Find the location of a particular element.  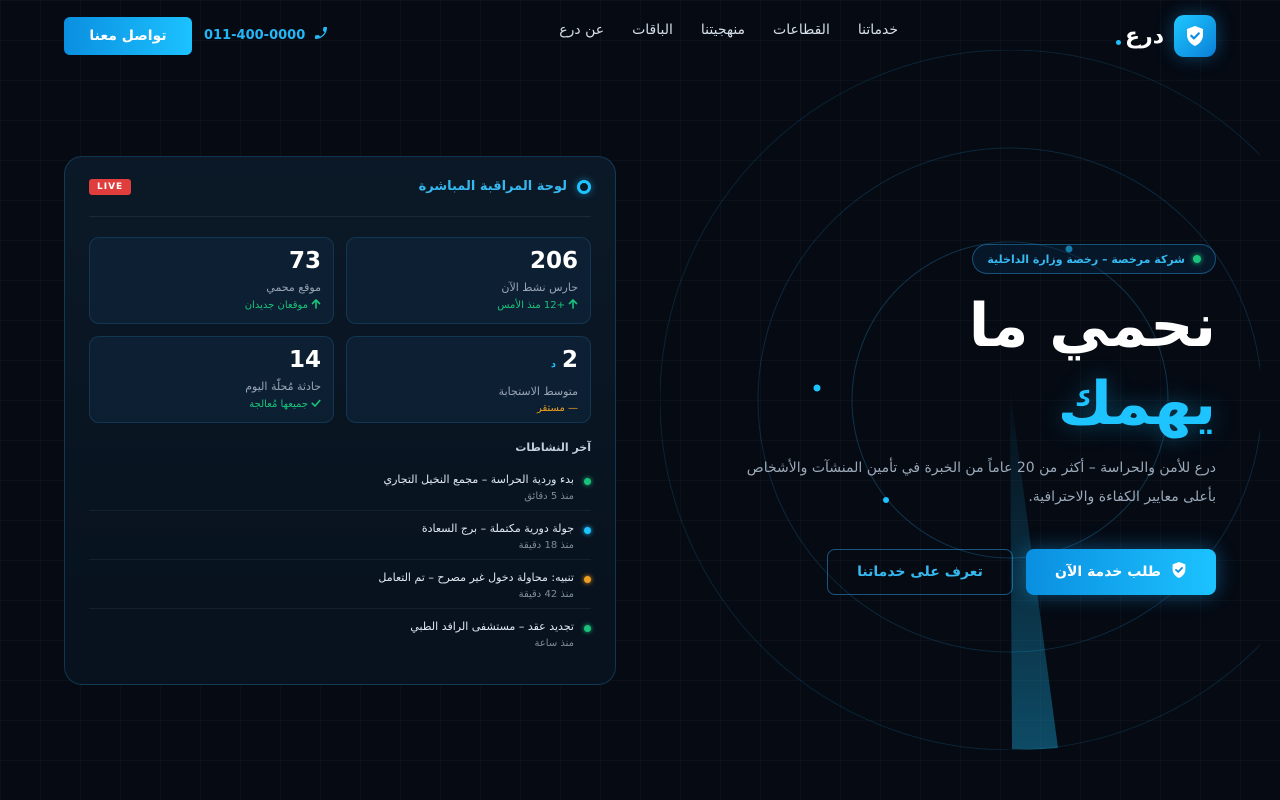

stat-unit: د is located at coordinates (553, 364).